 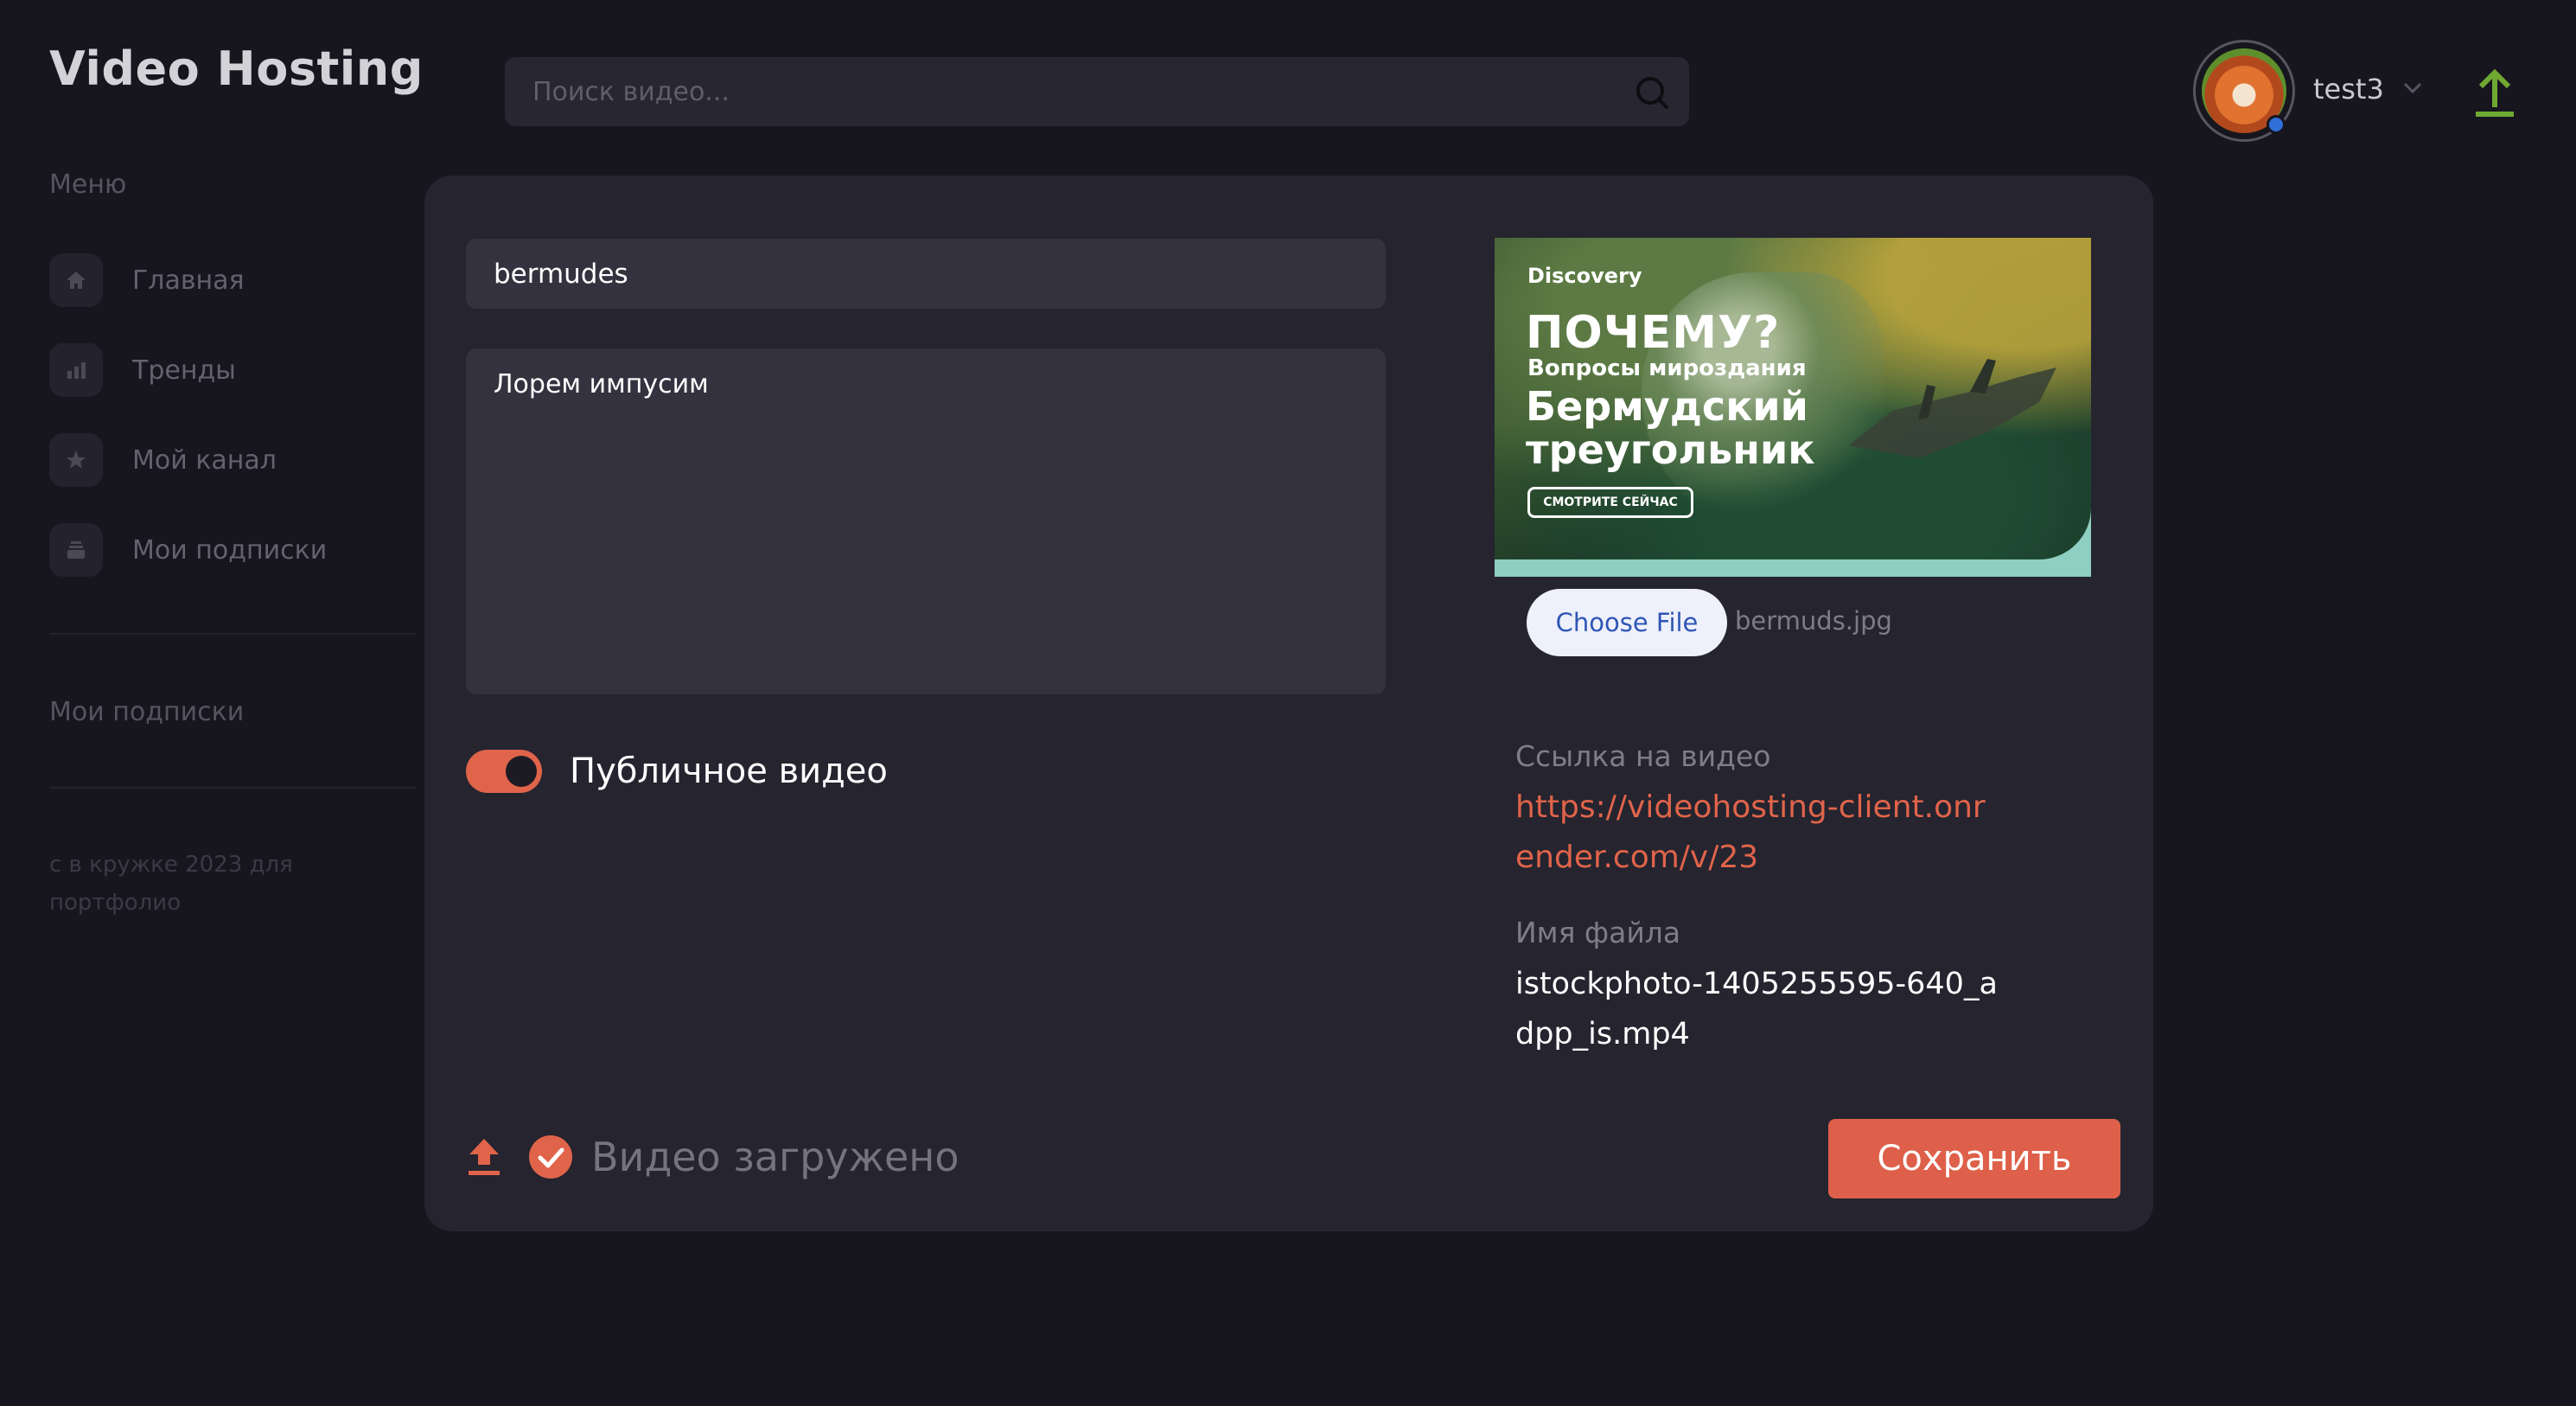 I want to click on video-title-input, so click(x=926, y=274).